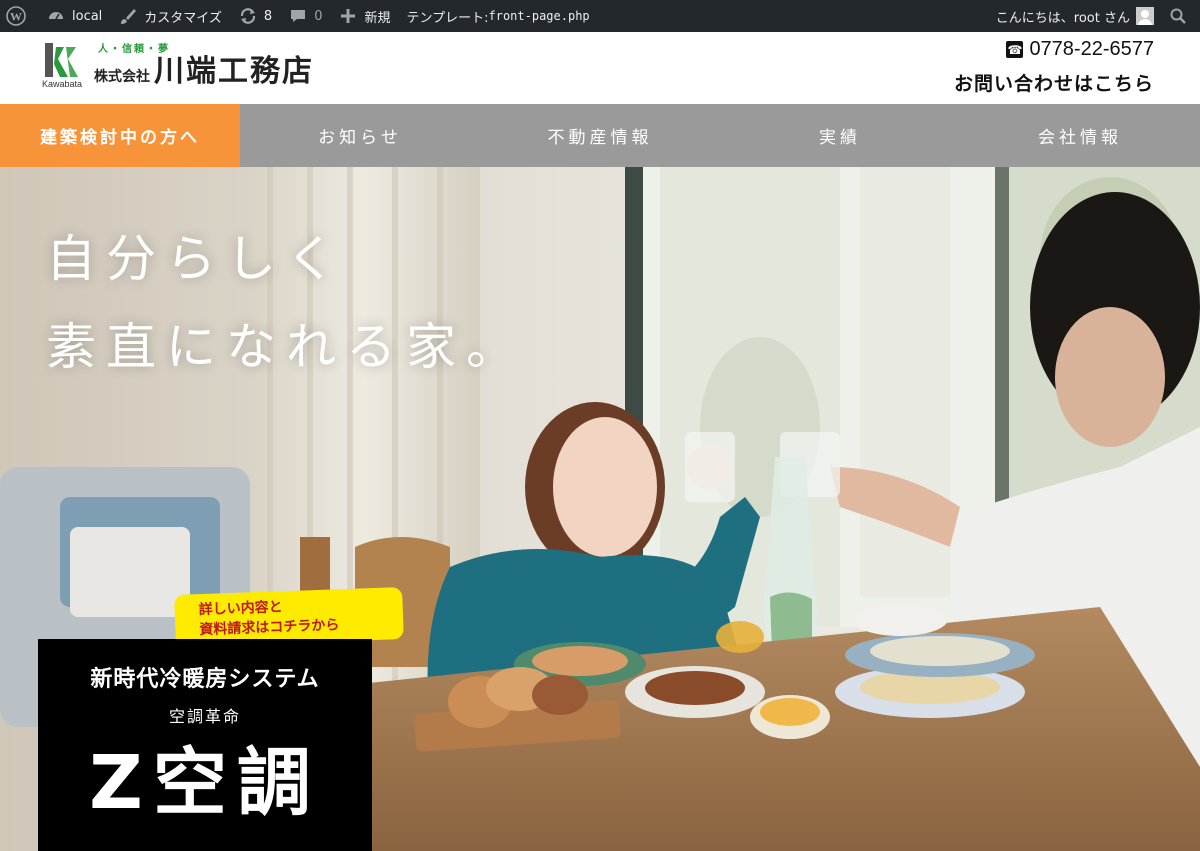 The height and width of the screenshot is (851, 1200). I want to click on greeting-label: こんにちは、root さん, so click(1062, 18).